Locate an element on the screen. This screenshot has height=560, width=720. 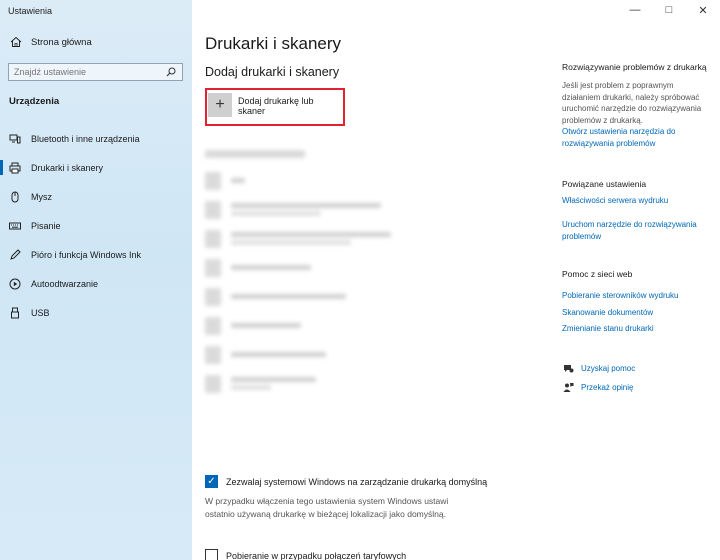
related-heading: Powiązane ustawienia is located at coordinates (604, 184).